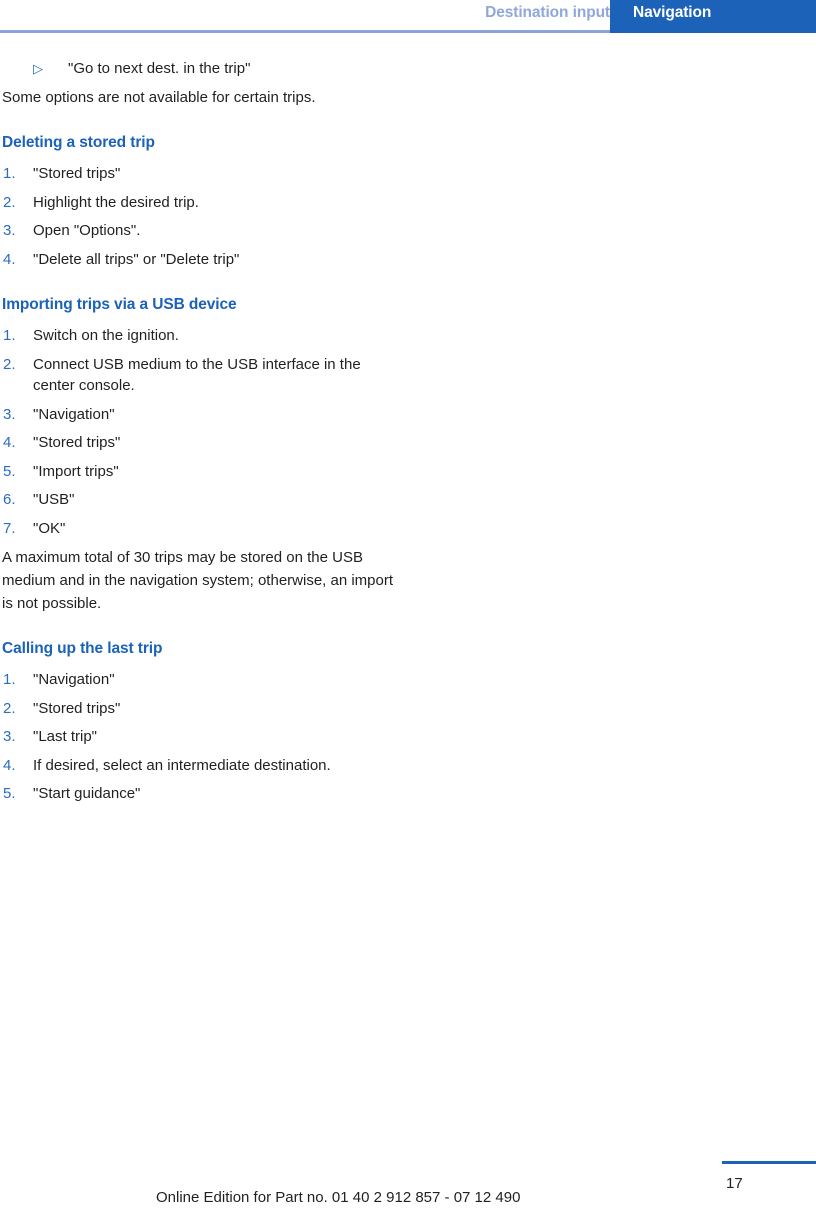  I want to click on list-item: 5. "Import trips", so click(202, 472).